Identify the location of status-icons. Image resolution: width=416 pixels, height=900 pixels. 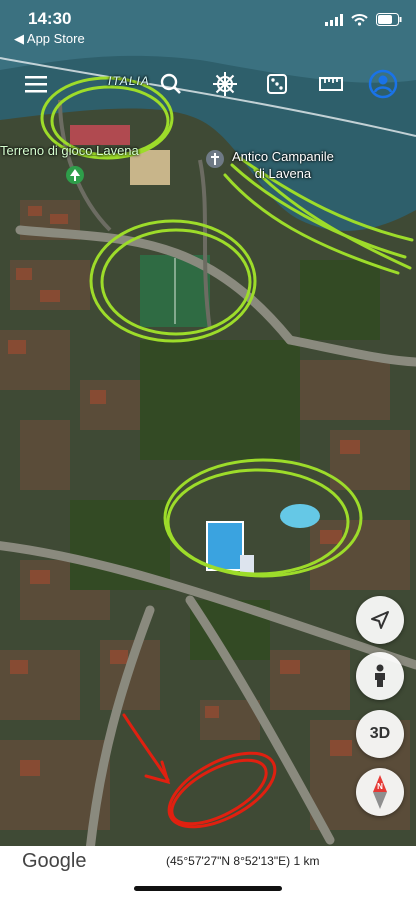
(363, 19).